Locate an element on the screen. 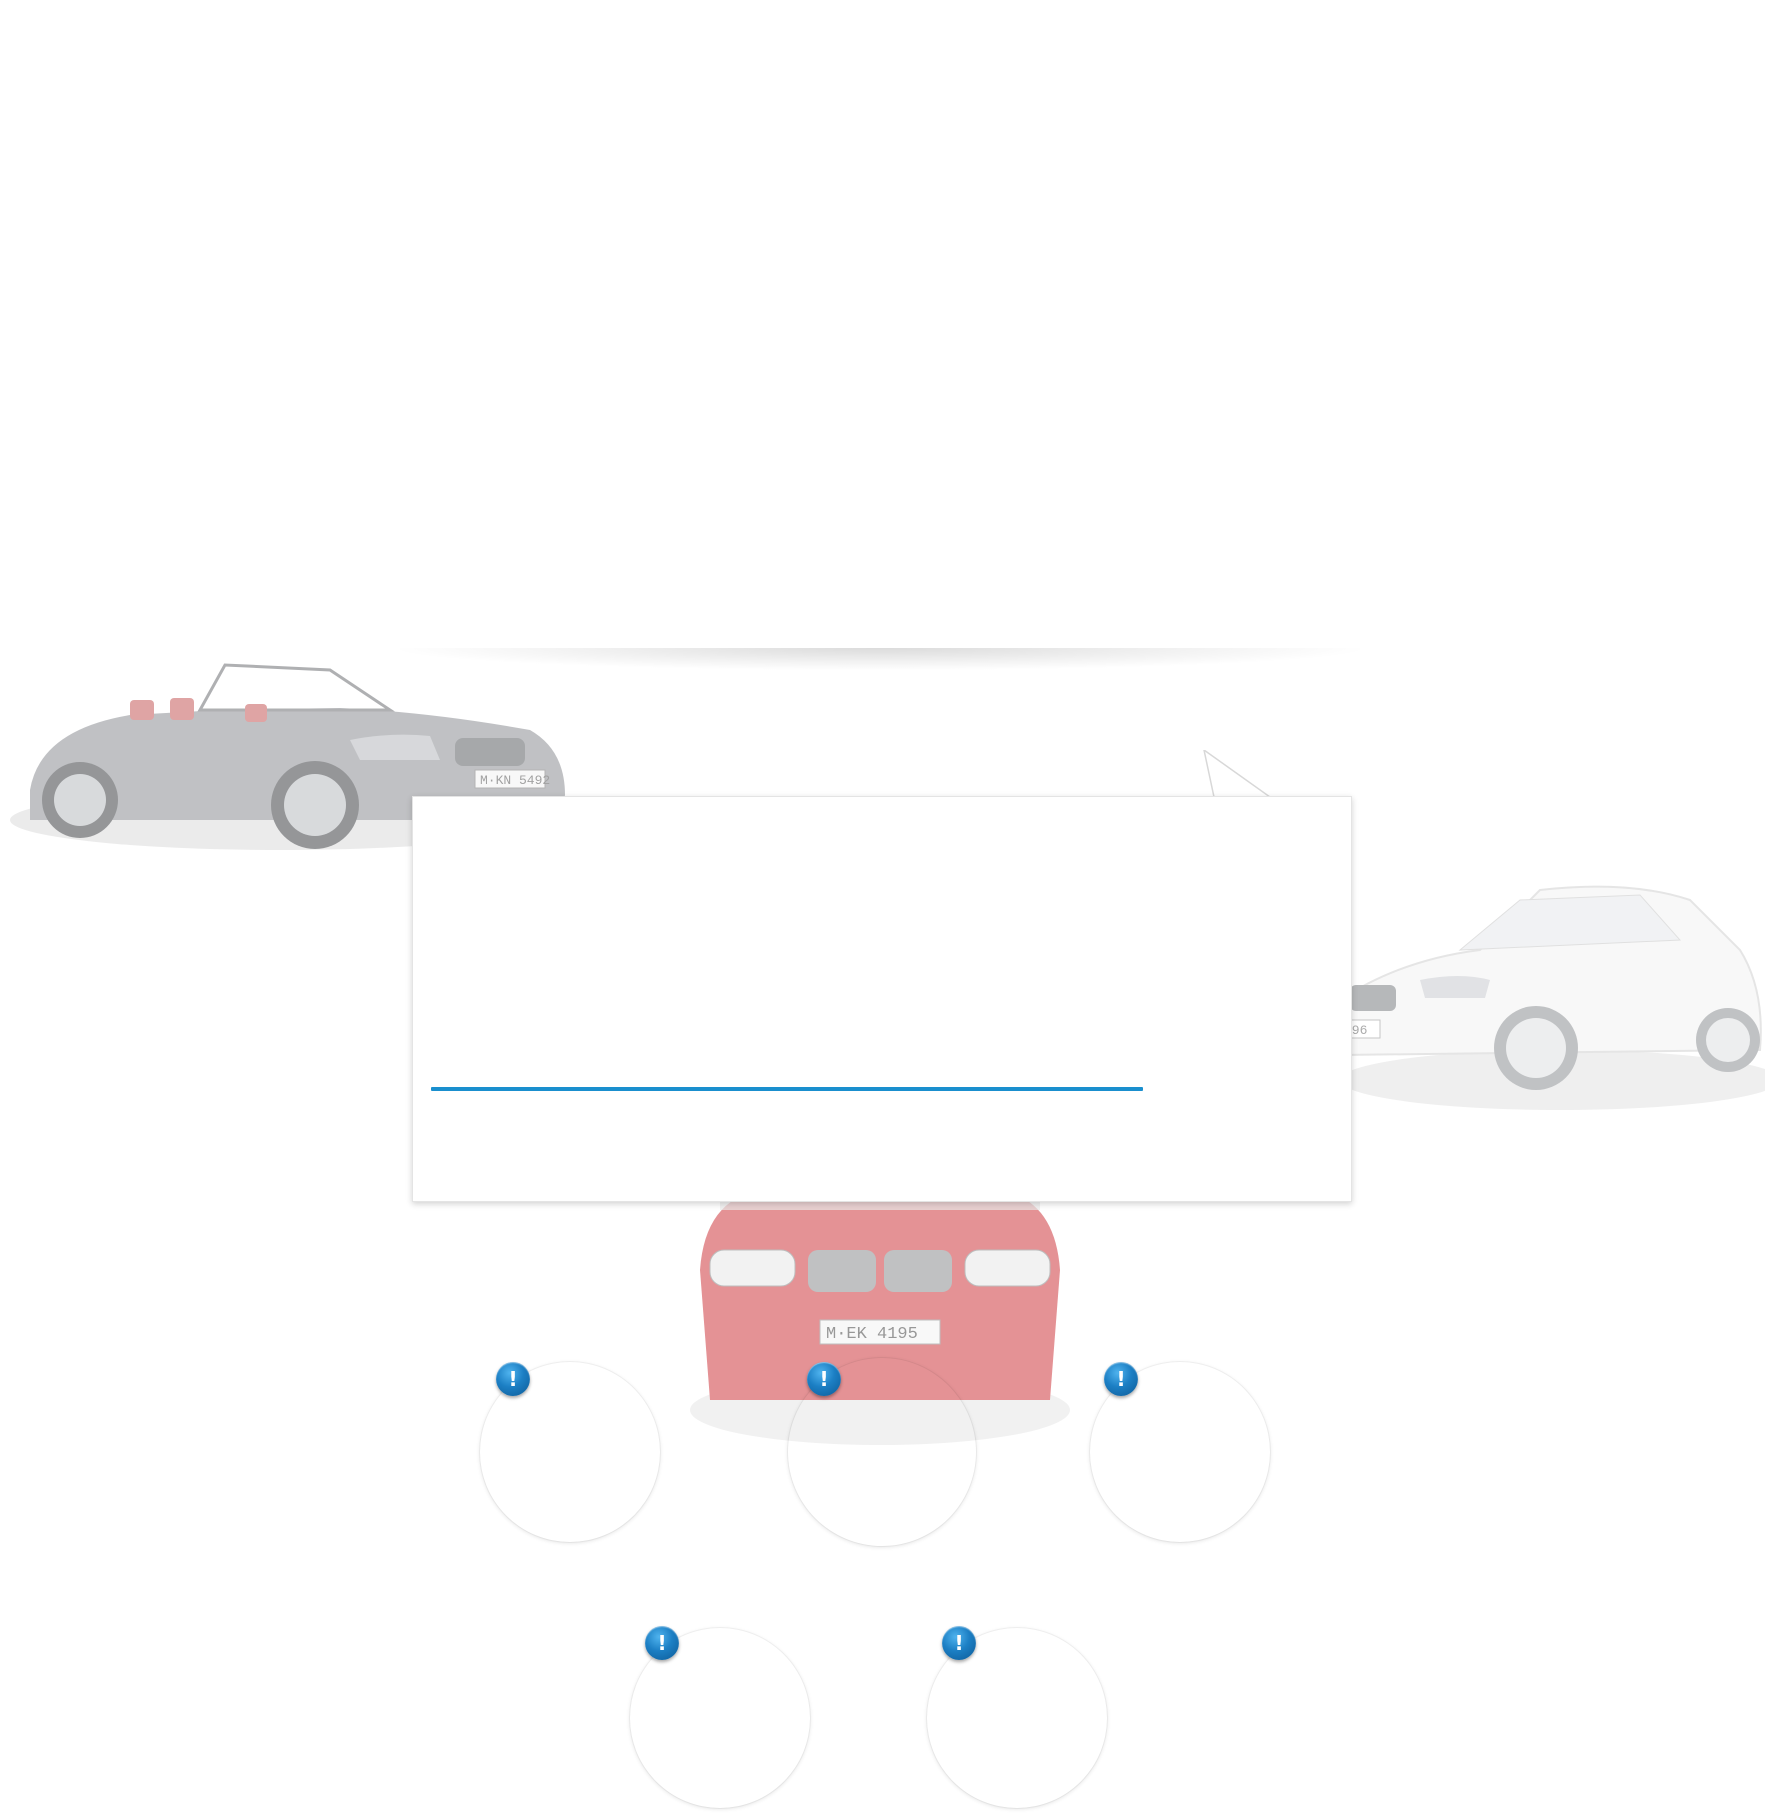 The height and width of the screenshot is (1815, 1765). dialog-pointer is located at coordinates (1236, 774).